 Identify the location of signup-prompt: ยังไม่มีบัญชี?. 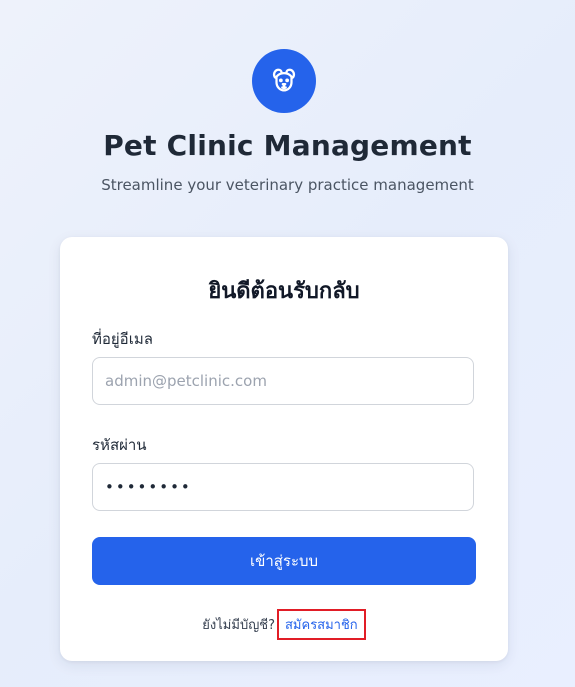
(238, 625).